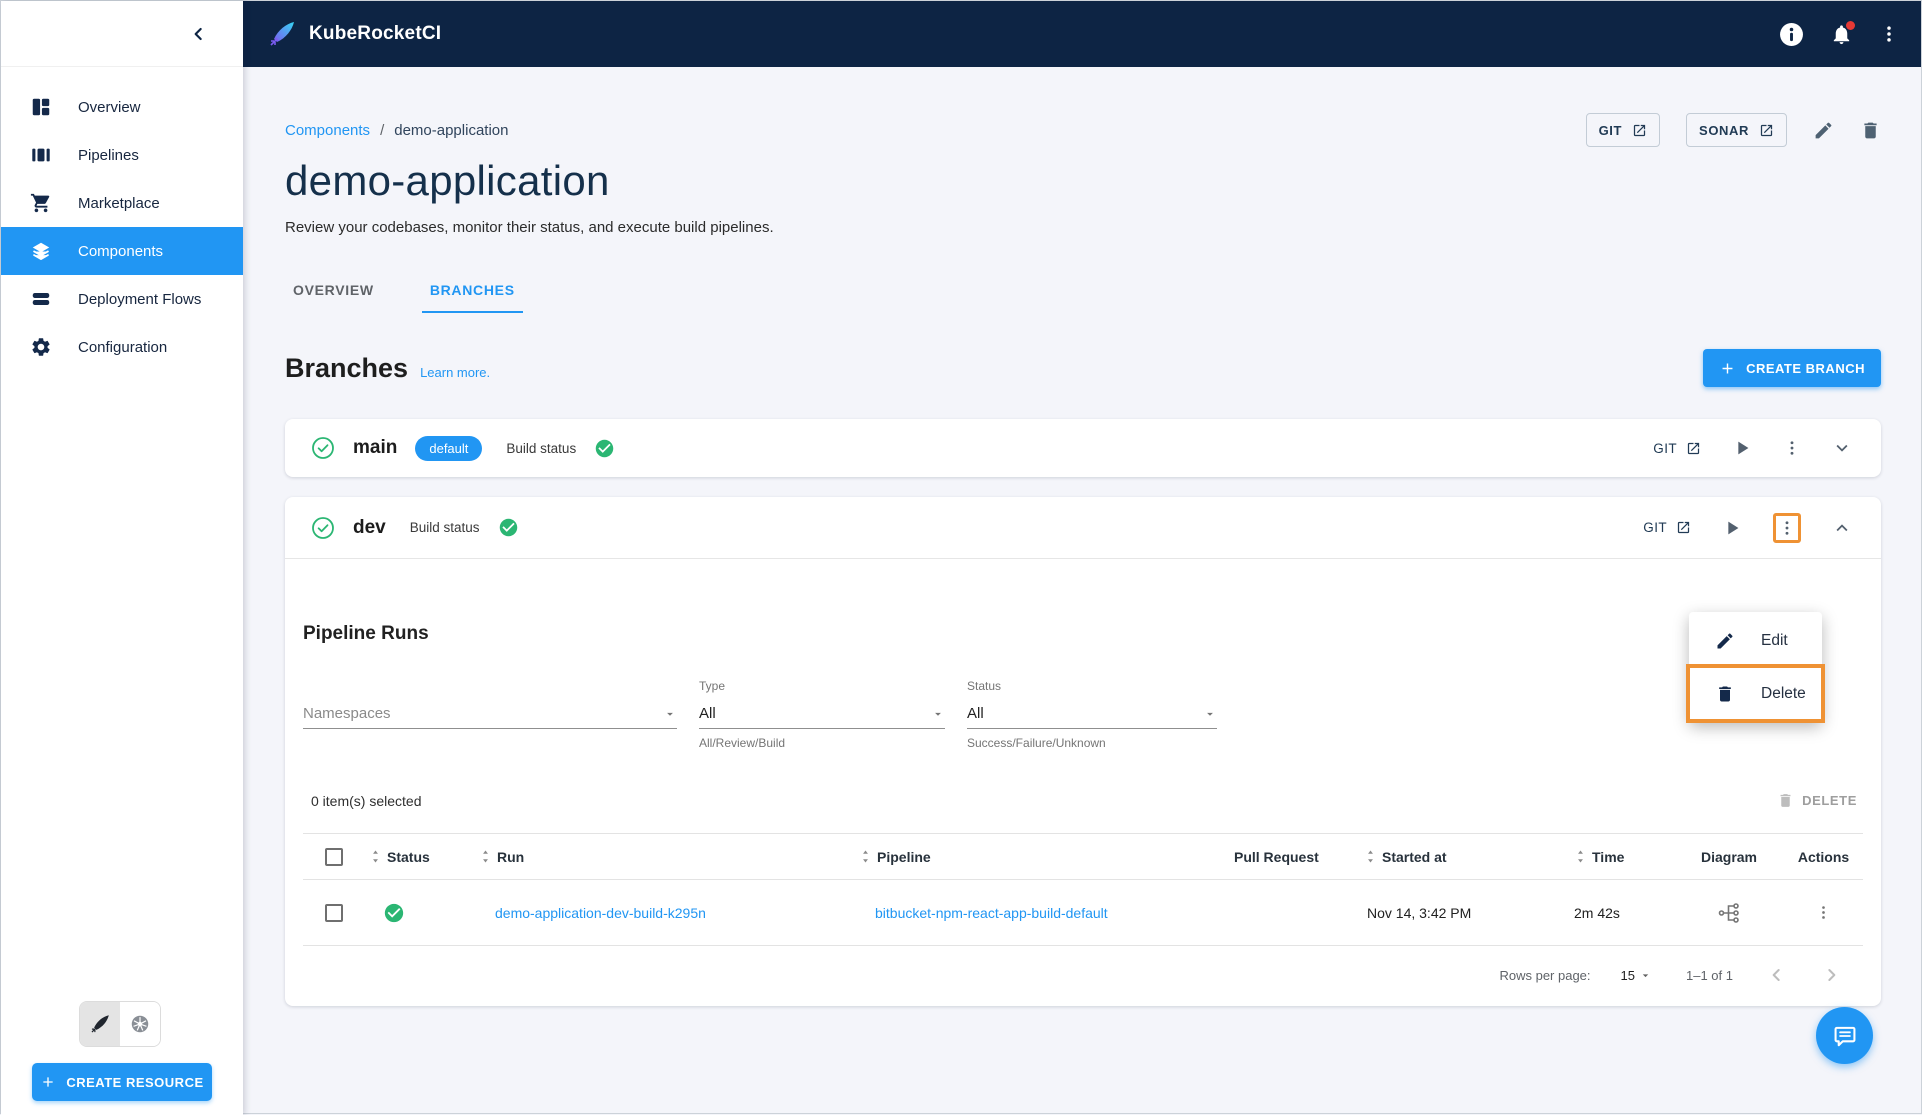 The width and height of the screenshot is (1922, 1115). What do you see at coordinates (991, 913) in the screenshot?
I see `pipeline-link: bitbucket-npm-react-app-build-default` at bounding box center [991, 913].